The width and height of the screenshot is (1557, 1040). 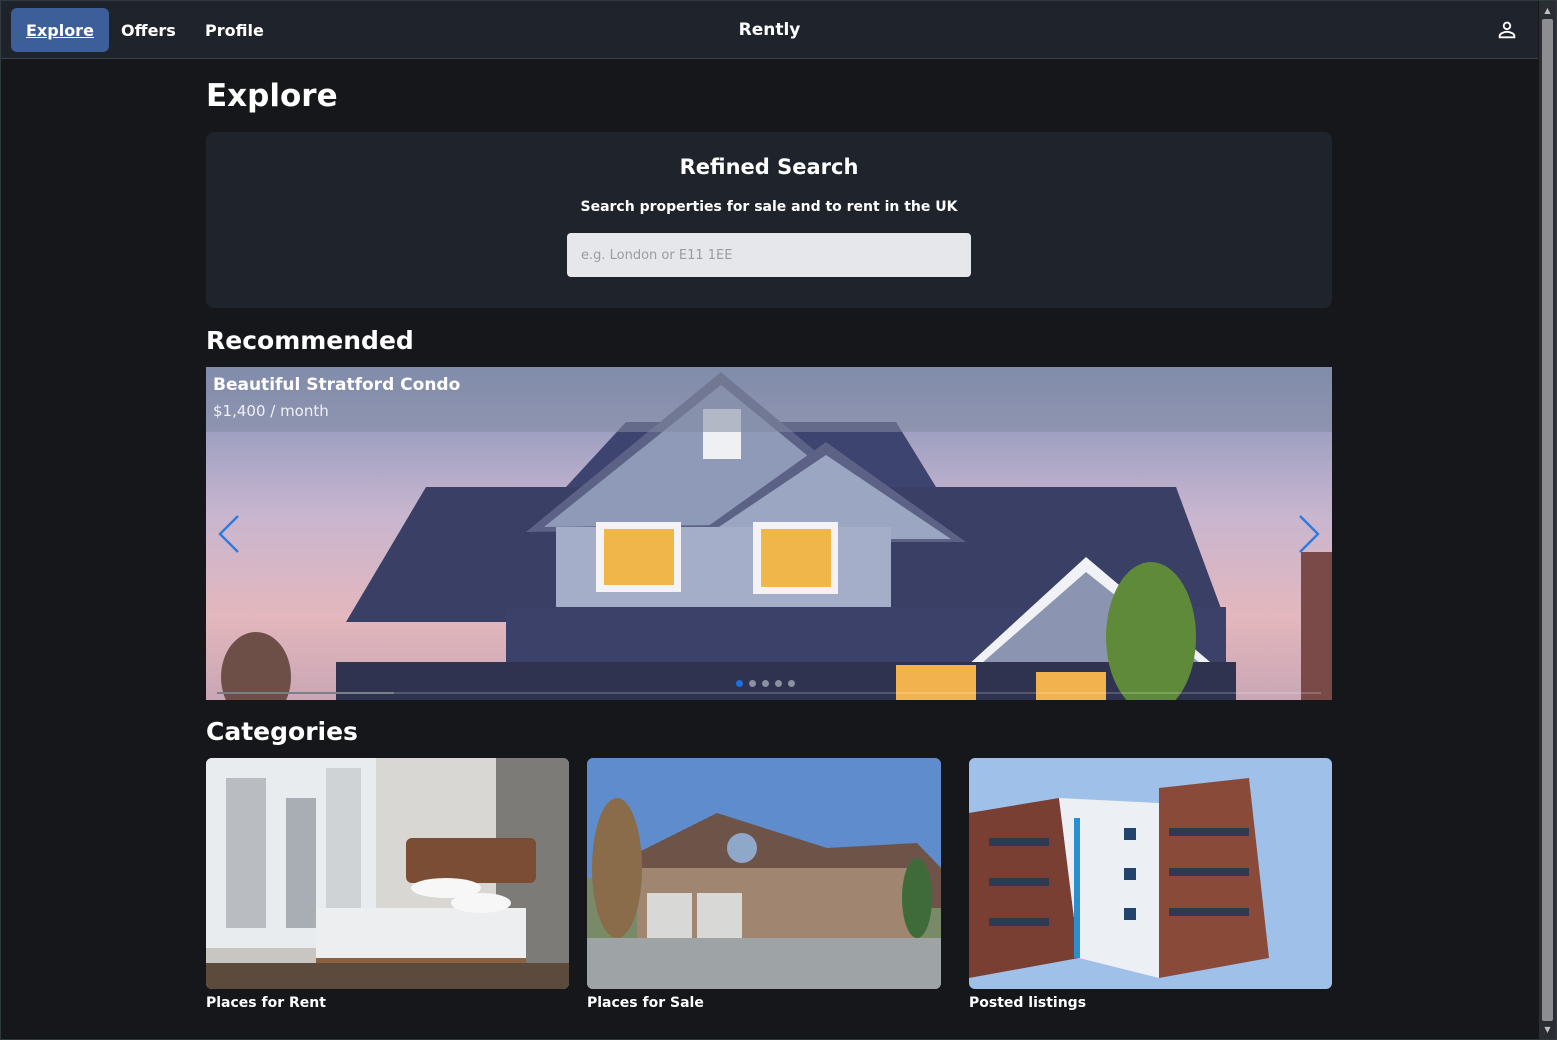 What do you see at coordinates (266, 1003) in the screenshot?
I see `category-label: Places for Rent` at bounding box center [266, 1003].